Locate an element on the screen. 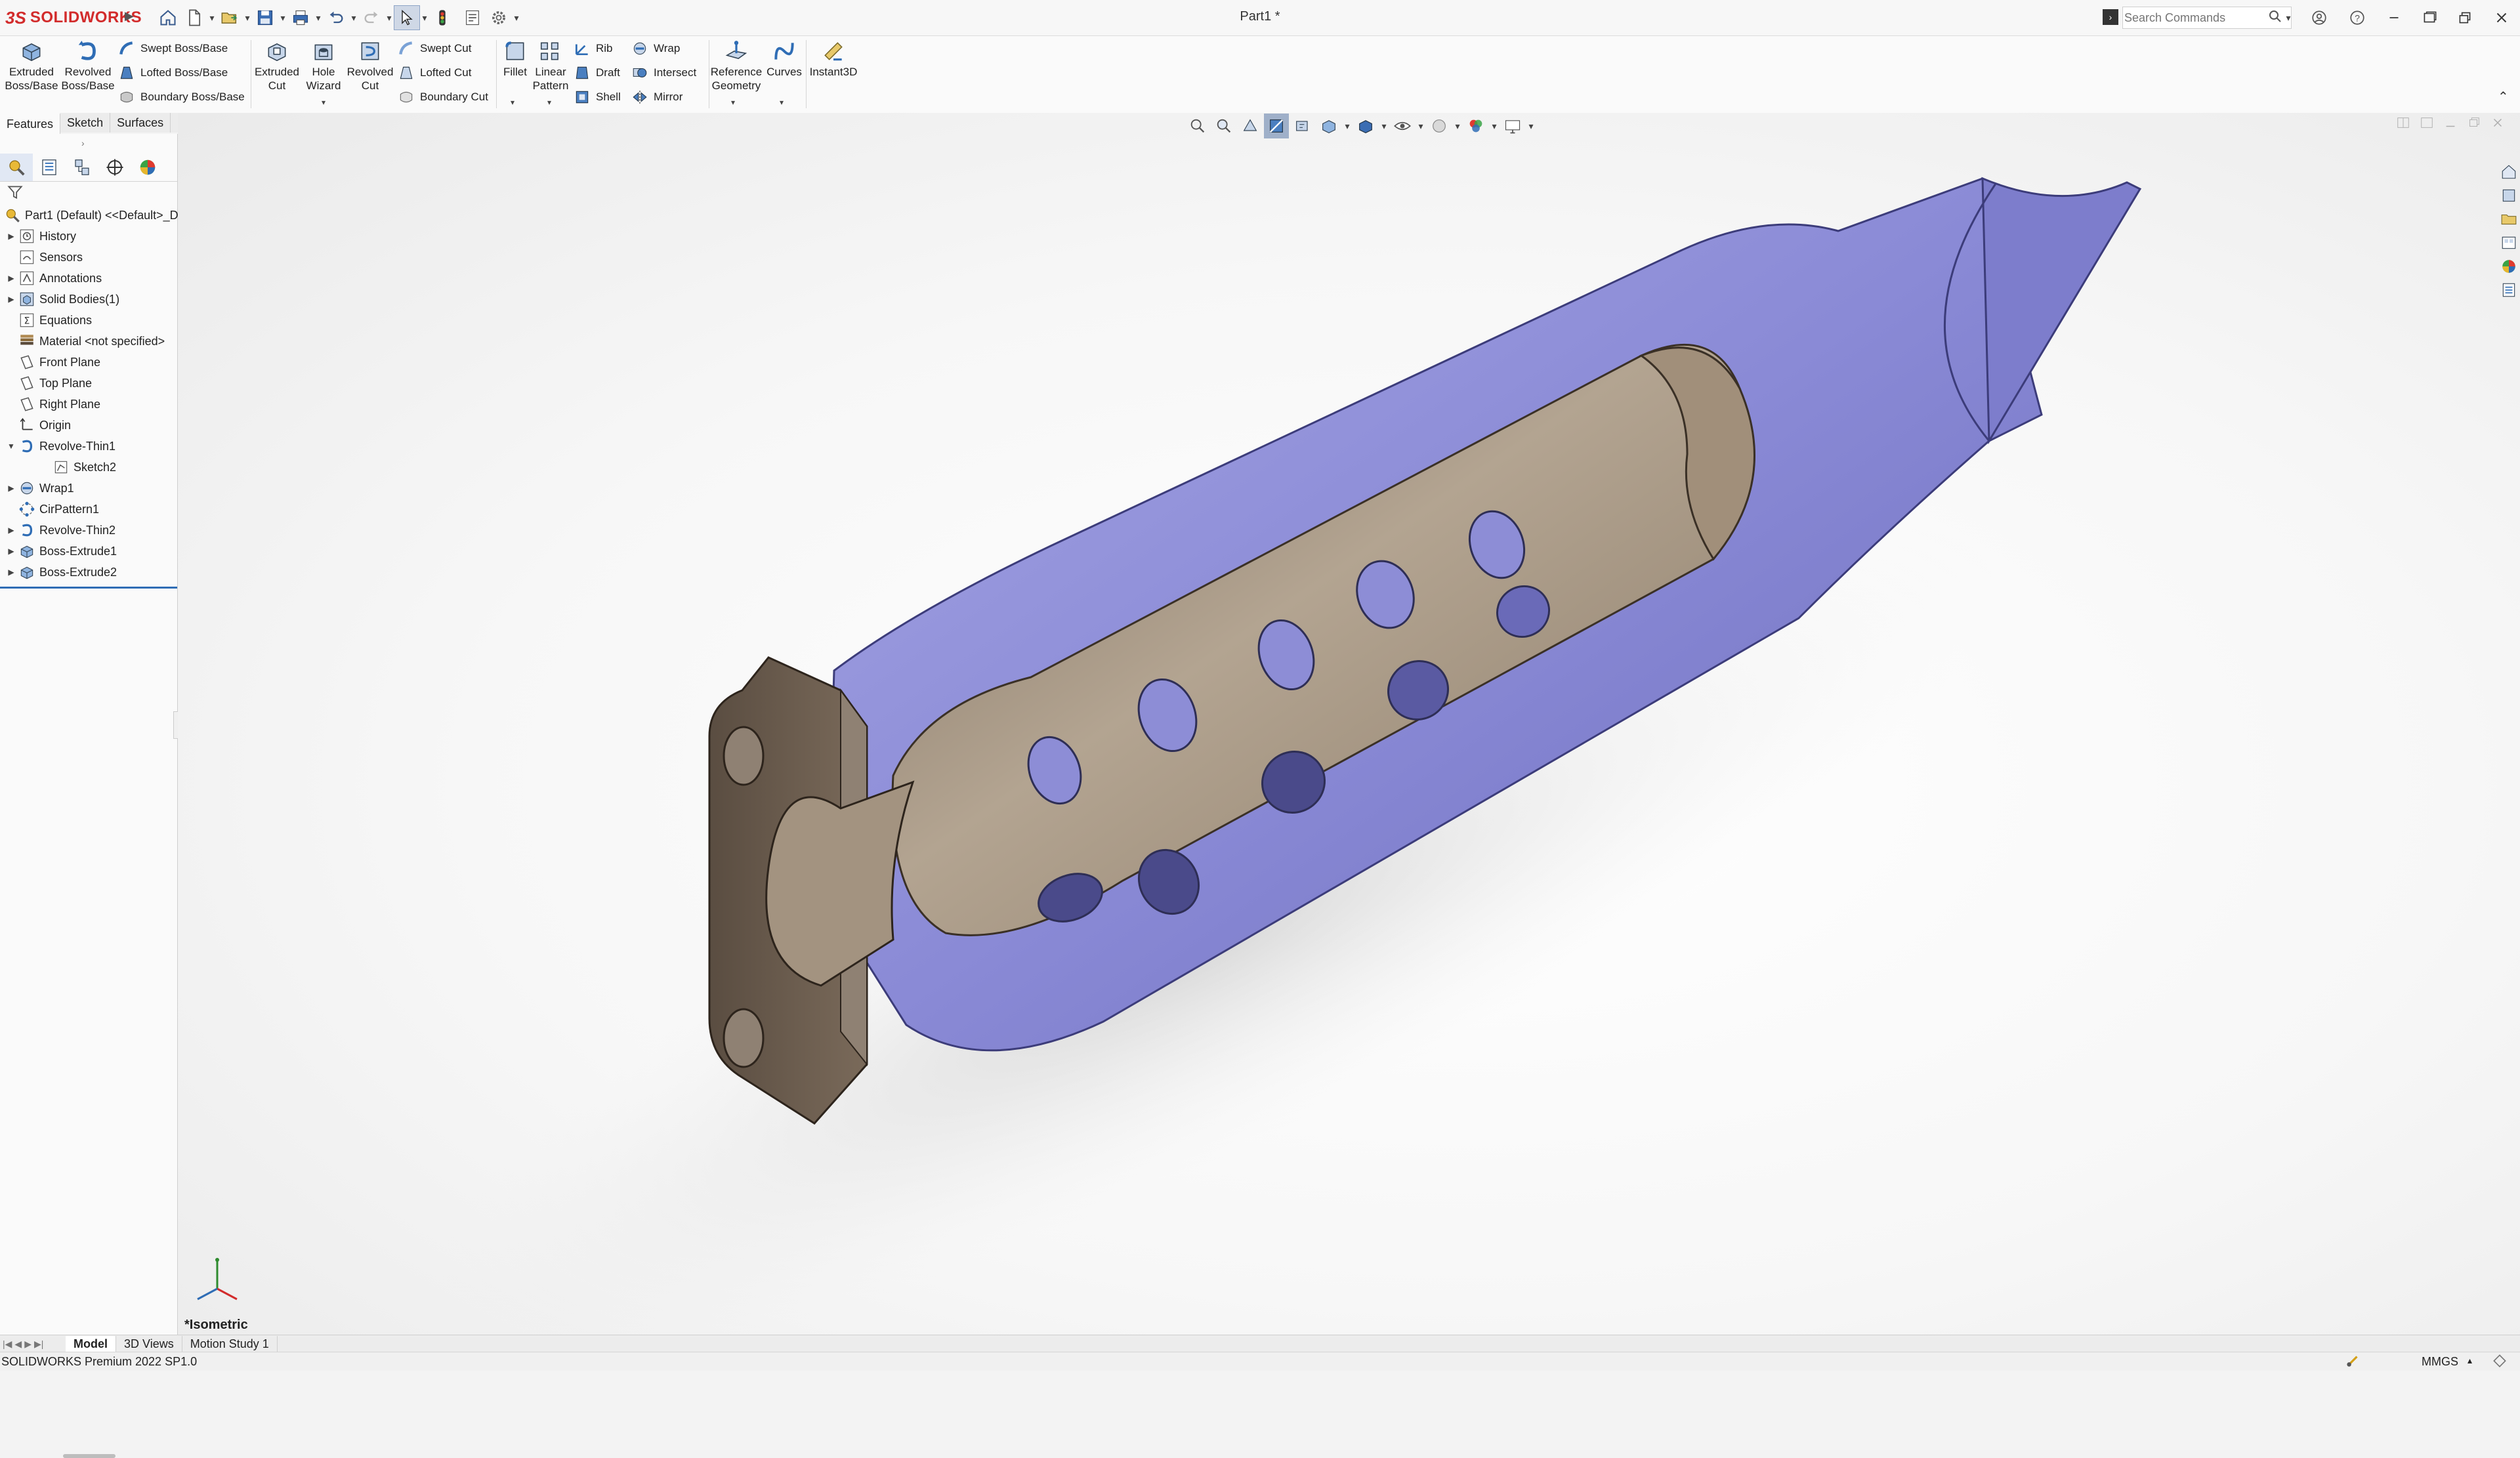 This screenshot has width=2520, height=1458. filter-icon is located at coordinates (15, 194).